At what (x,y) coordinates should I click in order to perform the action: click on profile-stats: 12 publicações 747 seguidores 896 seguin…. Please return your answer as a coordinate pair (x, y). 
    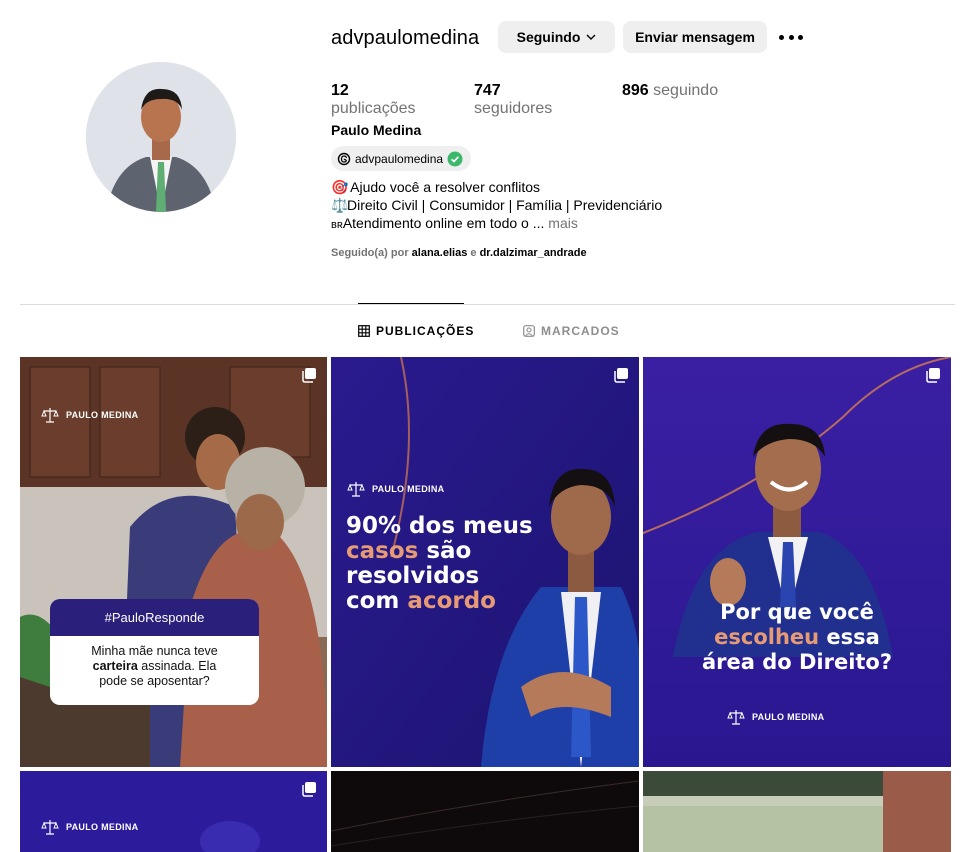
    Looking at the image, I should click on (544, 100).